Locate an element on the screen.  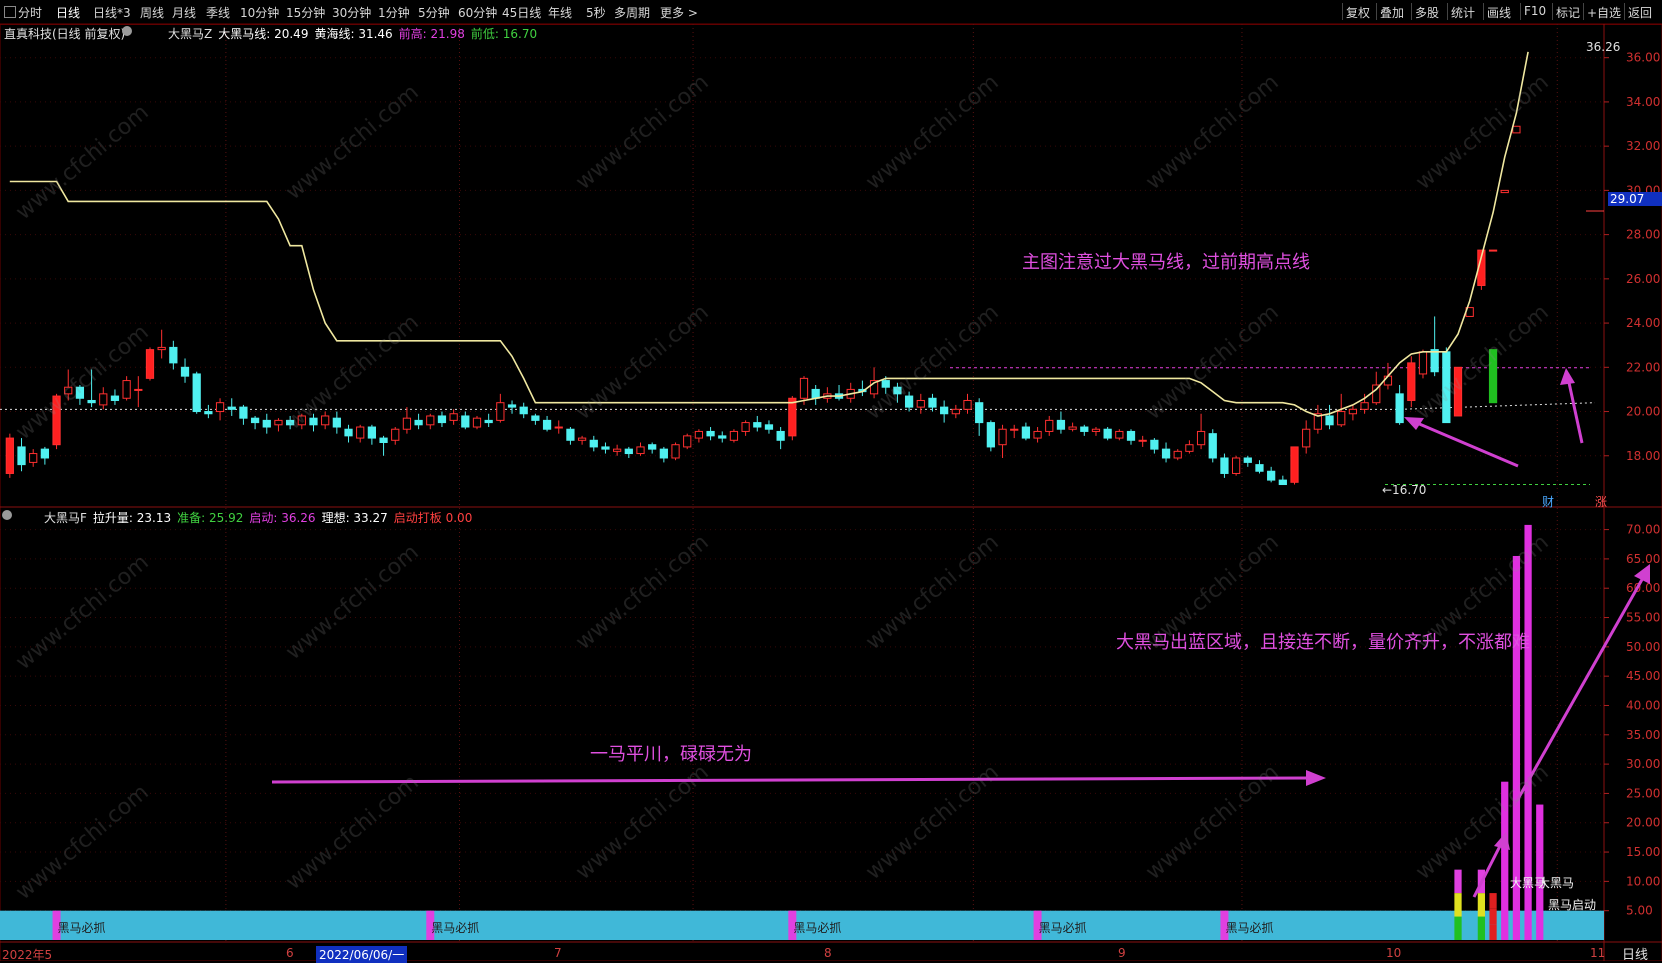
indicator-item-value: 21.98 is located at coordinates (445, 34).